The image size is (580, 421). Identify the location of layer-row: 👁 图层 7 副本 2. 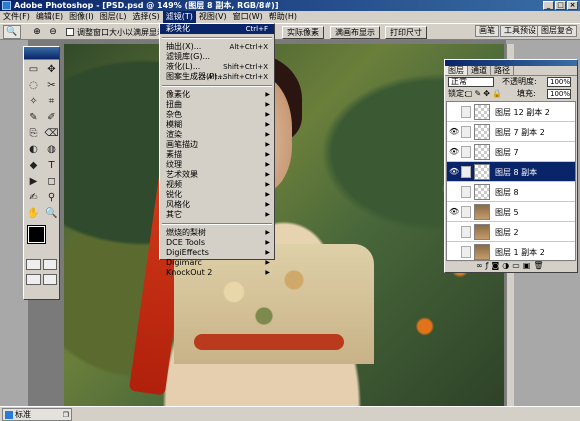
(511, 132).